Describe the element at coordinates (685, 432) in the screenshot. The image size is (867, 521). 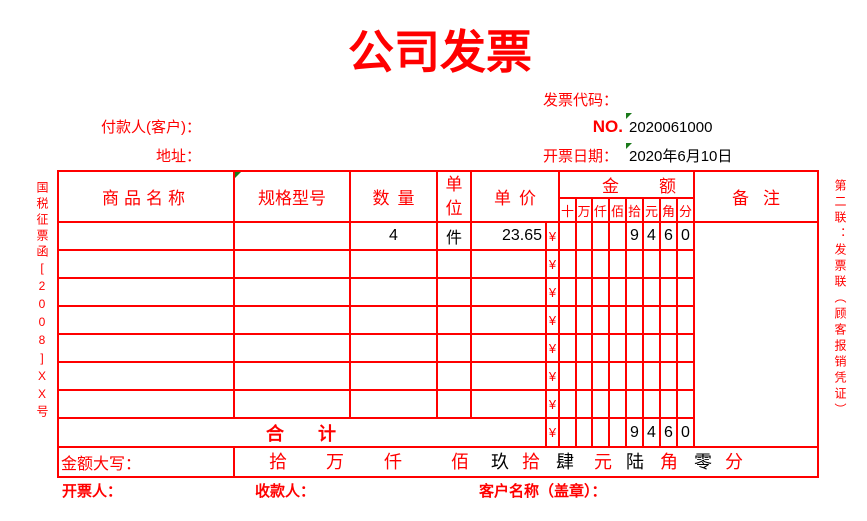
I see `total-digit-cell: 0` at that location.